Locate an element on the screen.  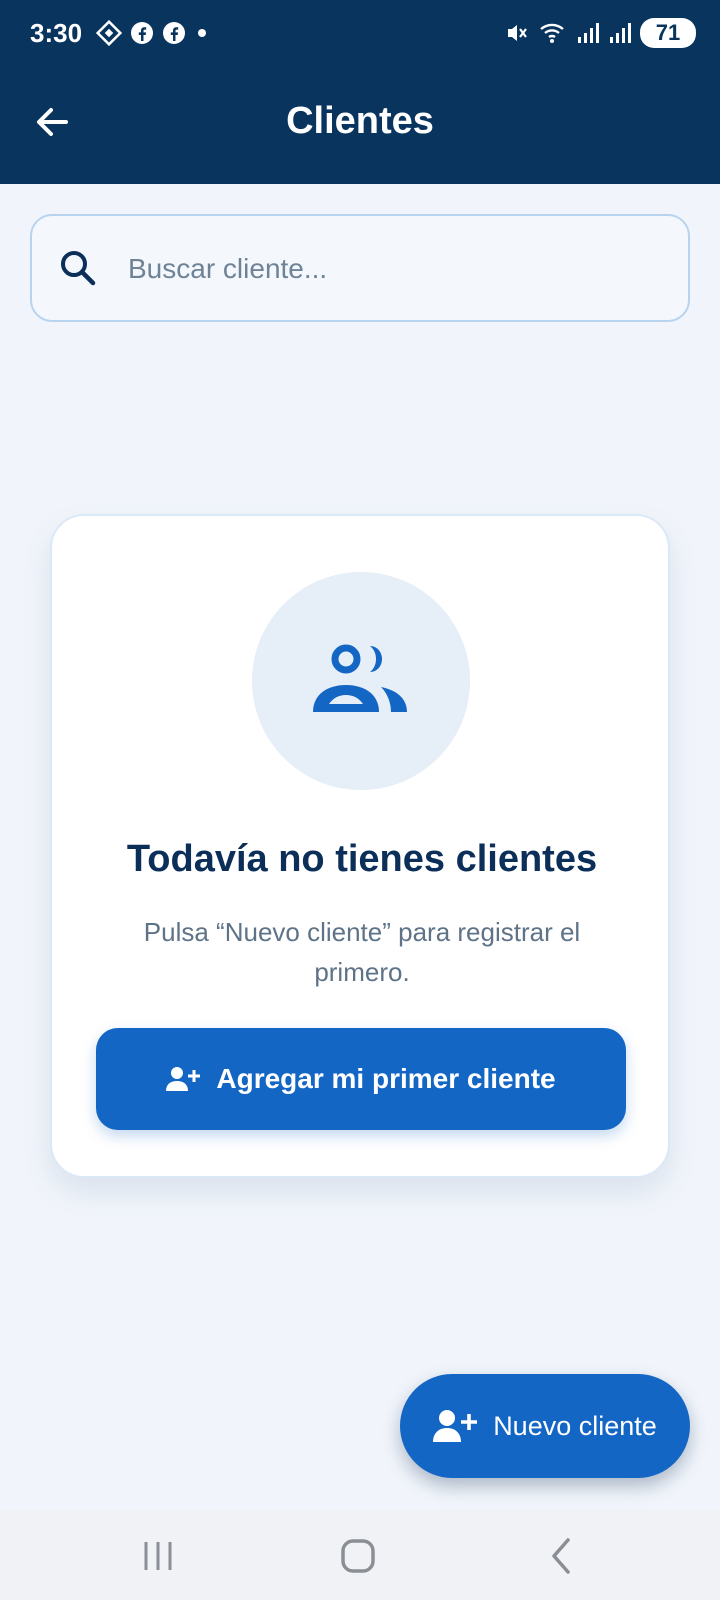
dot-icon is located at coordinates (202, 33).